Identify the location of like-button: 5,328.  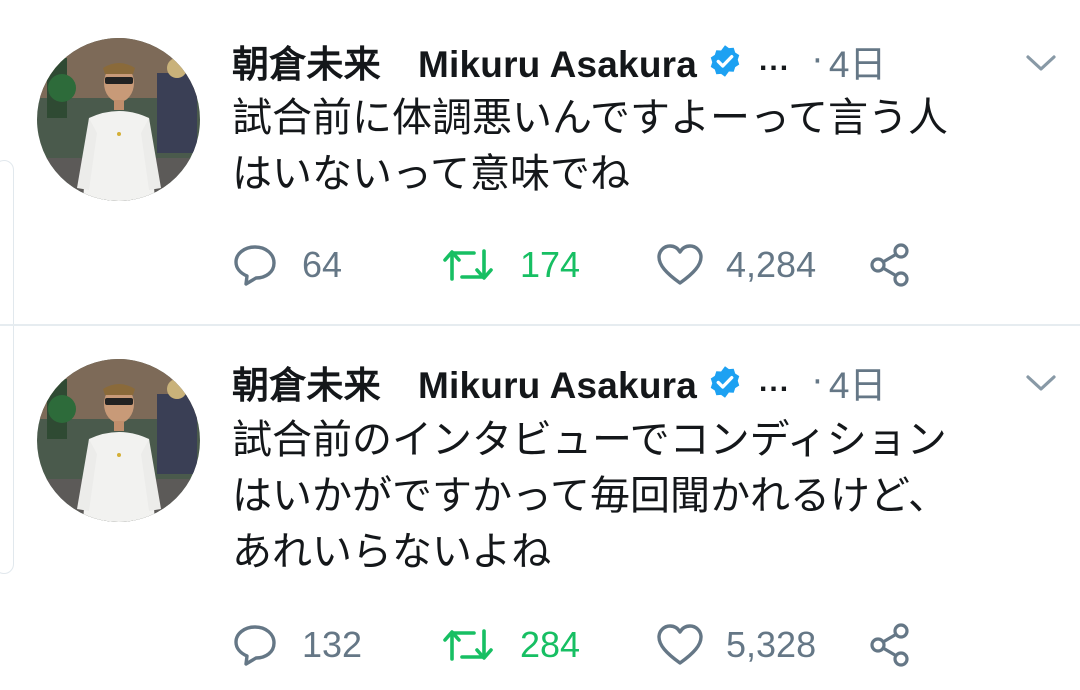
(736, 645).